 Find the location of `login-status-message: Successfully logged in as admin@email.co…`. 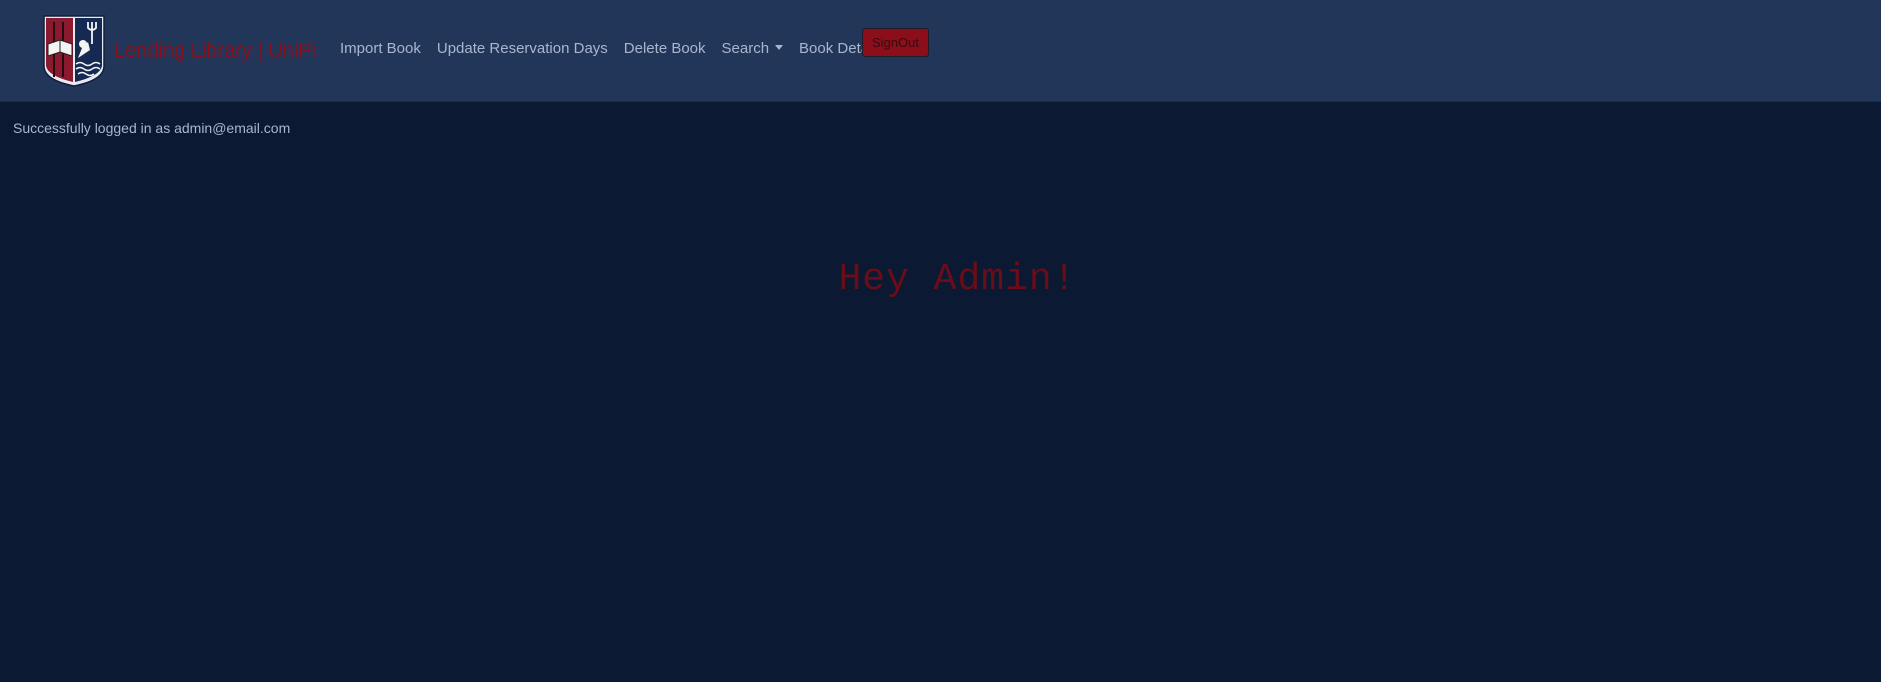

login-status-message: Successfully logged in as admin@email.co… is located at coordinates (152, 128).